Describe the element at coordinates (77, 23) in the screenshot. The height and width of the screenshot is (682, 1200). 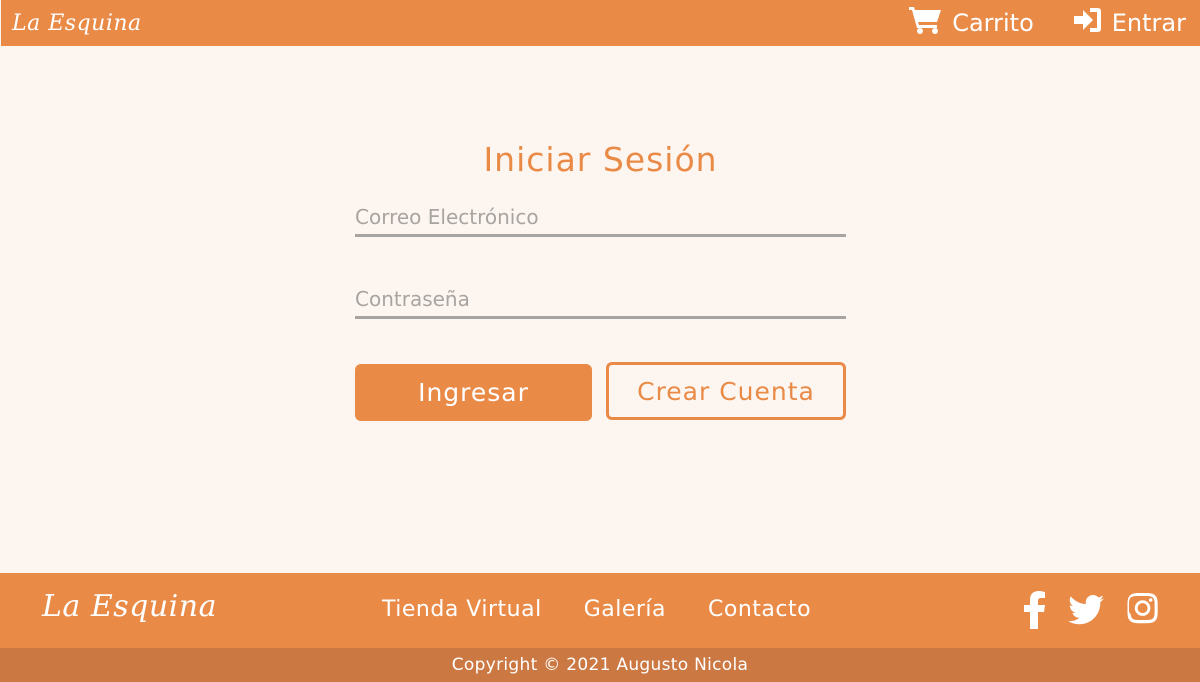
I see `brand-logo: La Esquina` at that location.